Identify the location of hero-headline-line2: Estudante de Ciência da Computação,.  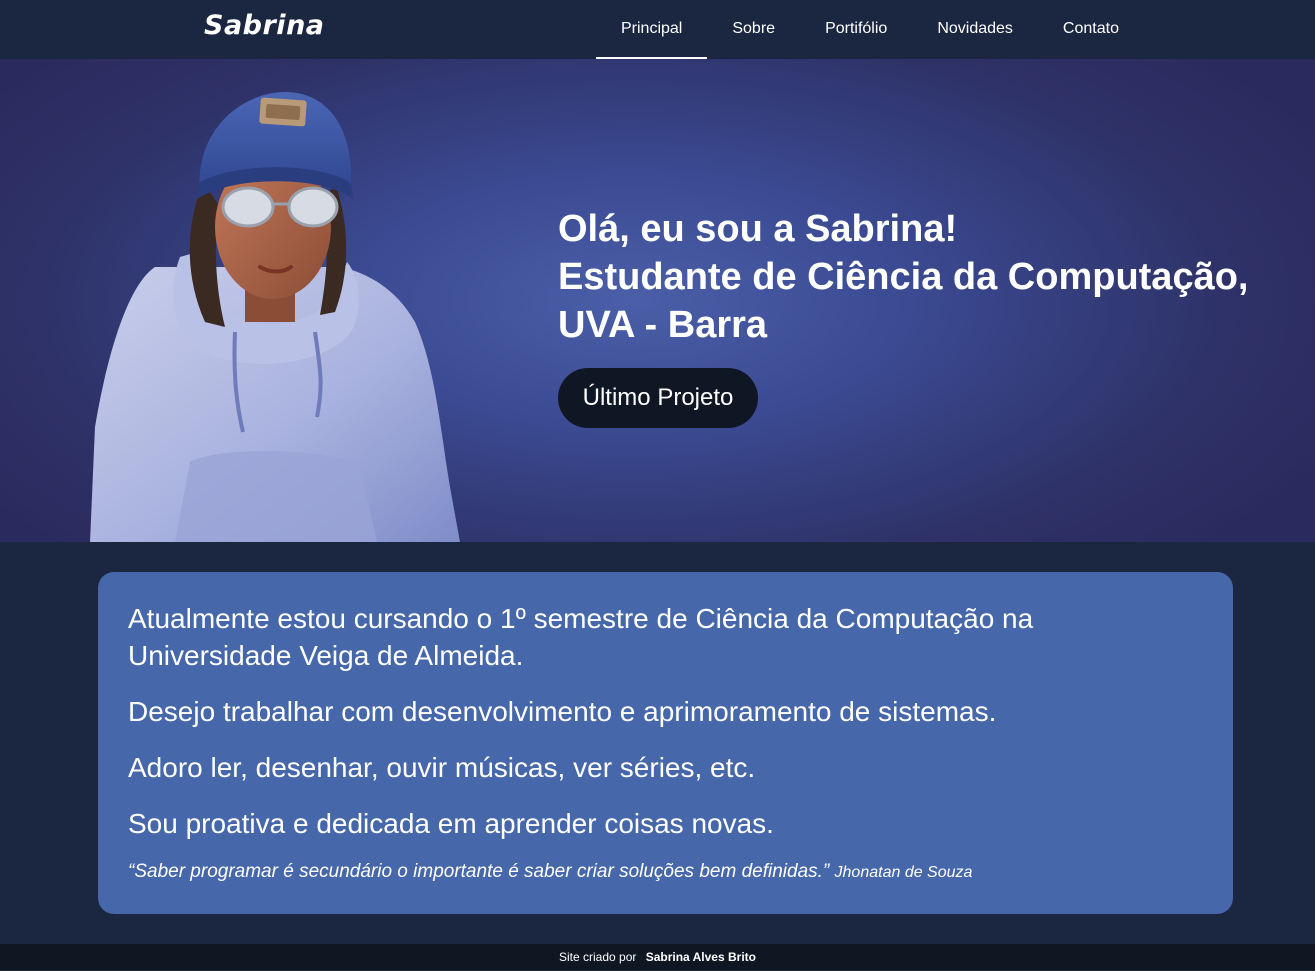
(903, 277).